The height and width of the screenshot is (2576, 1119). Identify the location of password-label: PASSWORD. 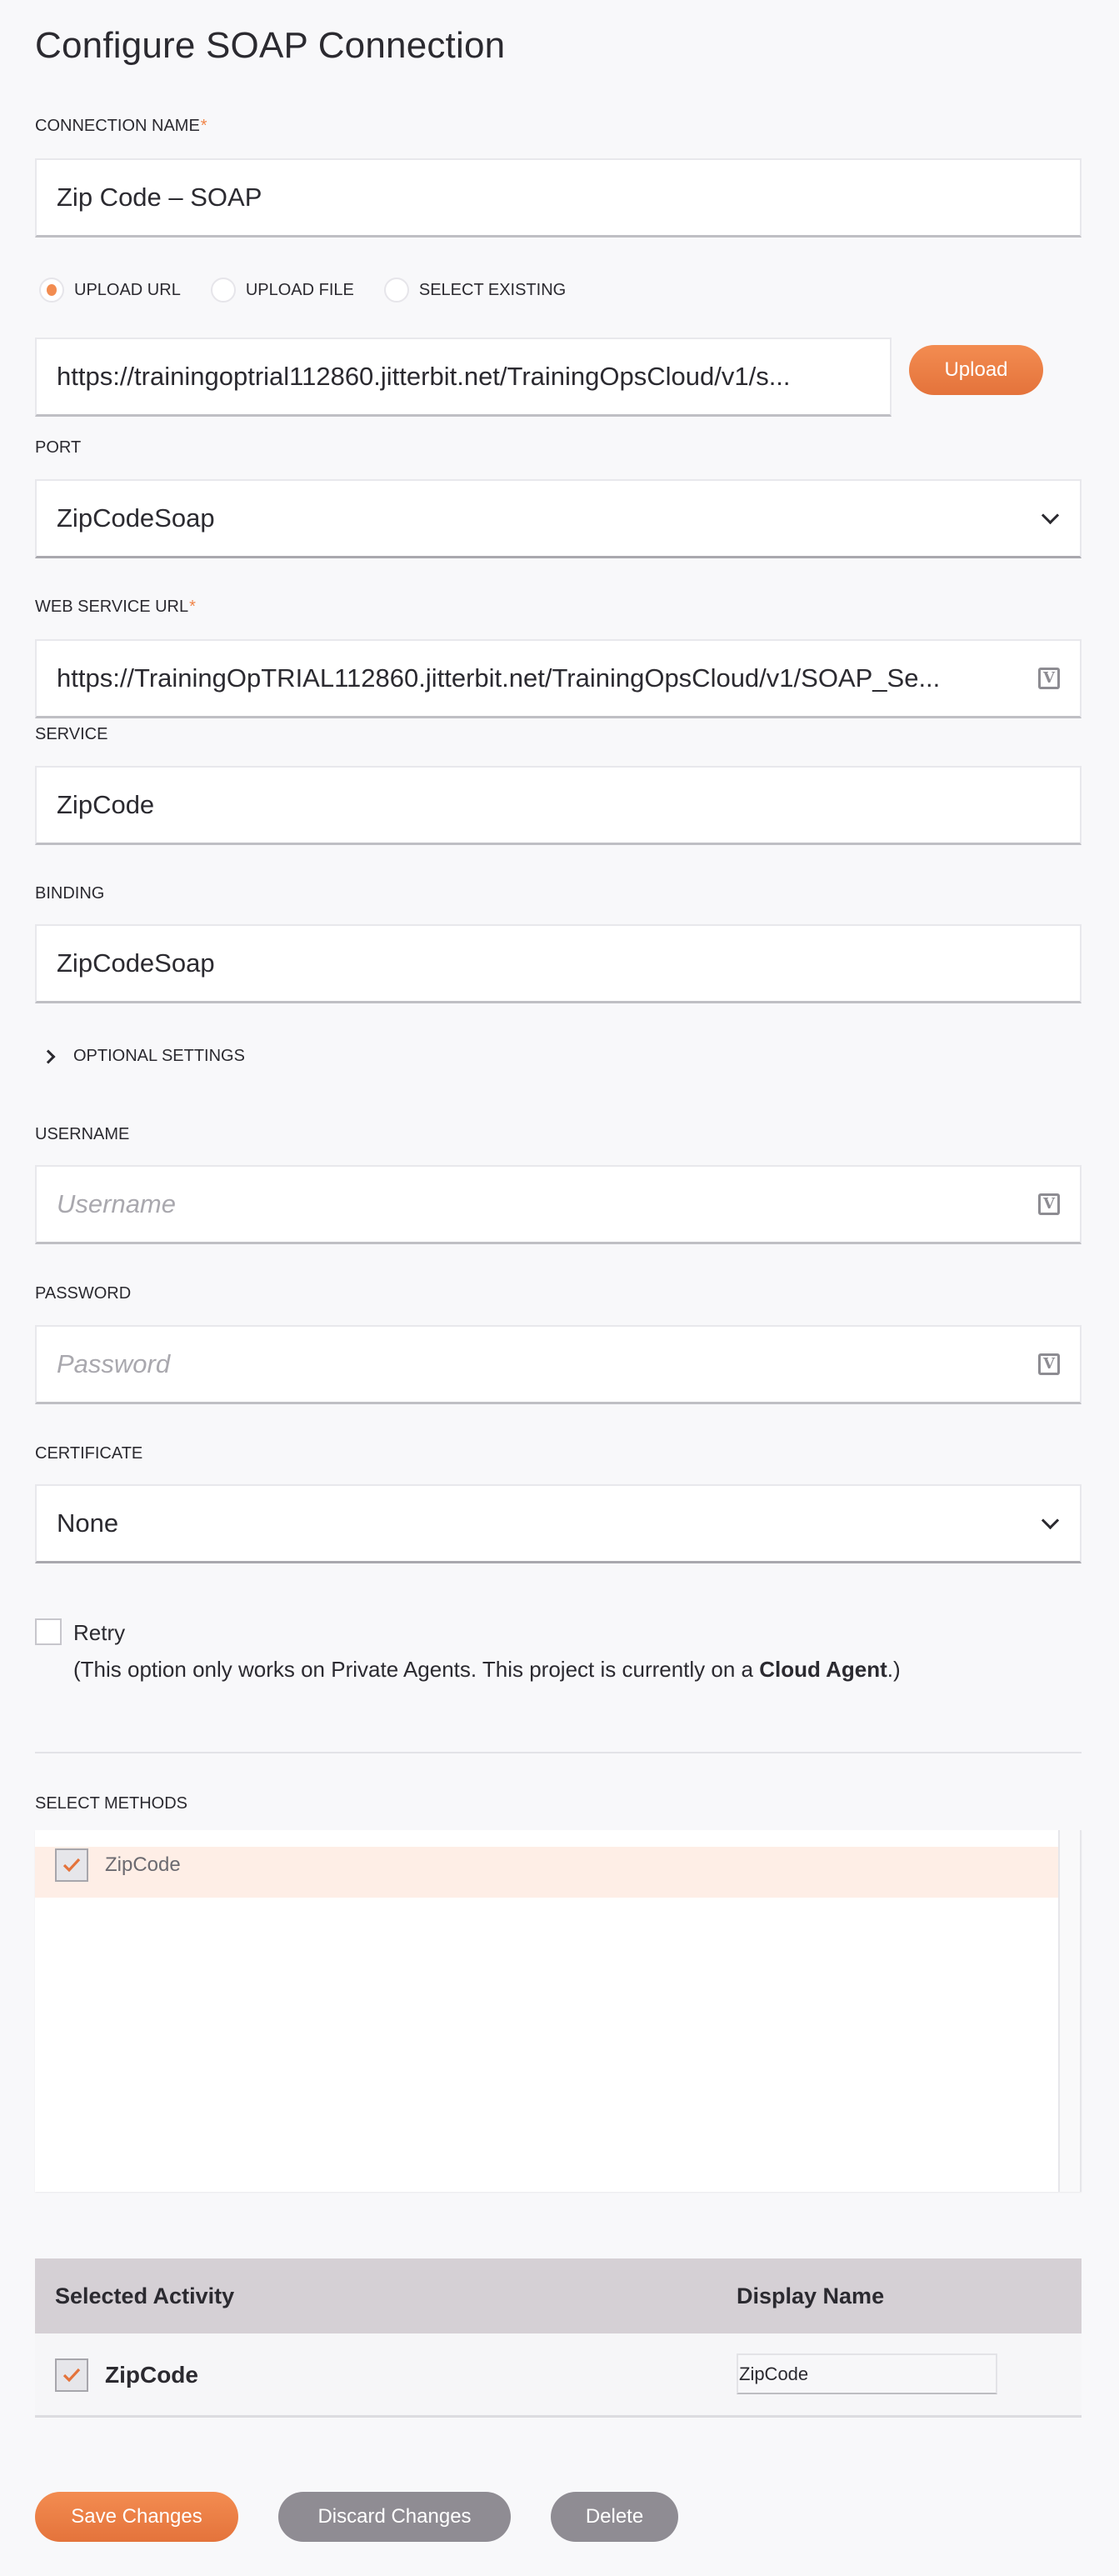
(83, 1293).